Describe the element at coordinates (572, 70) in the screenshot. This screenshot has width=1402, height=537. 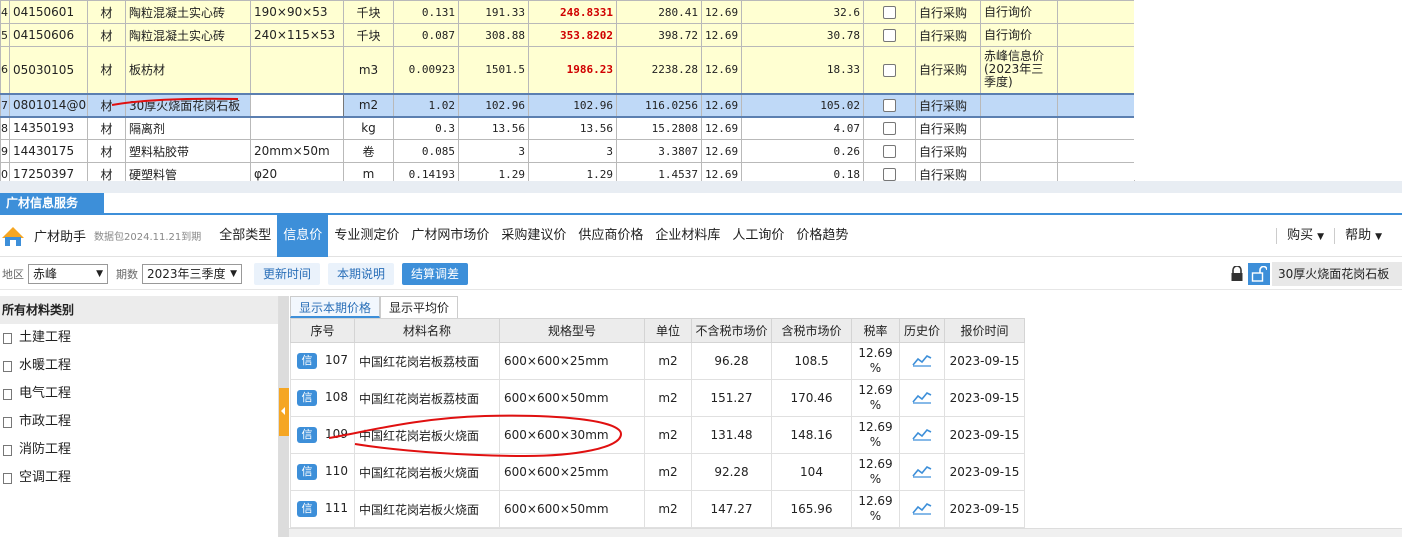
I see `price-market: 1986.23` at that location.